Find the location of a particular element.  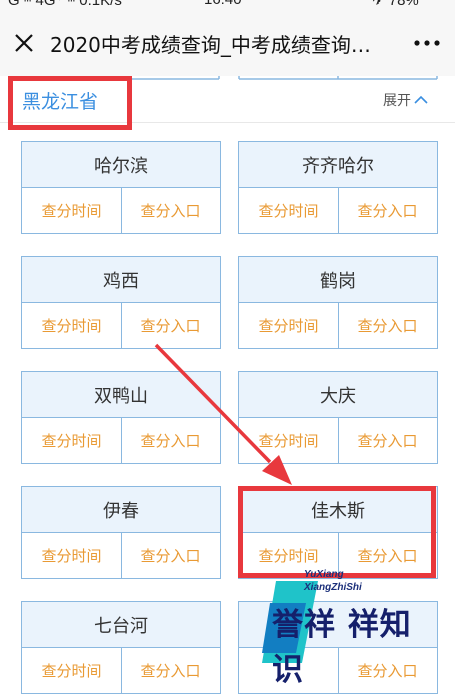

city-name: 哈尔滨 is located at coordinates (121, 165).